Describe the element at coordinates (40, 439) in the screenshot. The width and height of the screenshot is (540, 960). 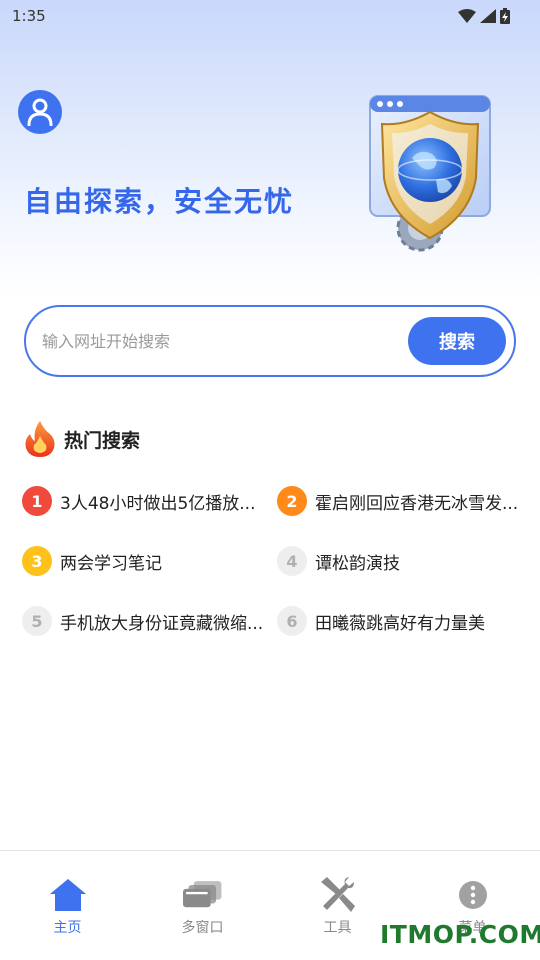
I see `fire-icon` at that location.